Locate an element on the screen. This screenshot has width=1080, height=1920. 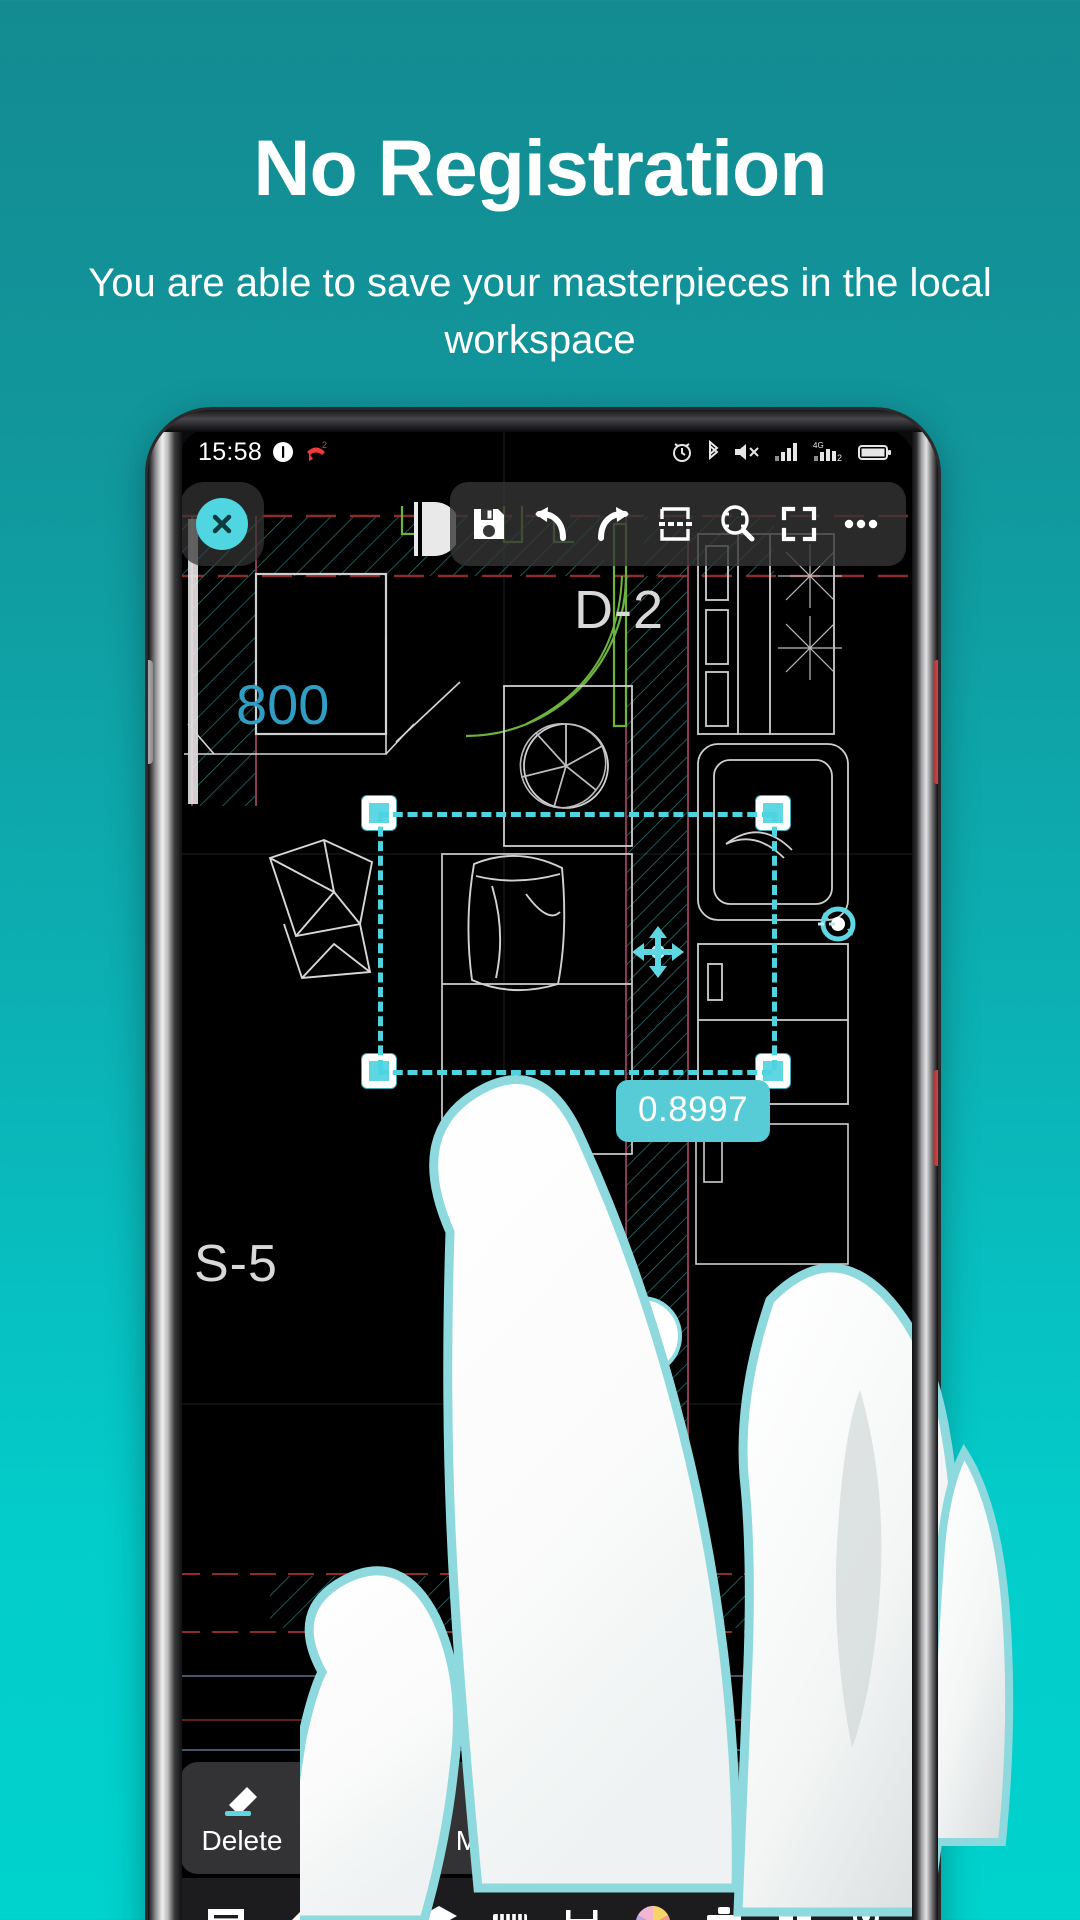
floppy-disk-icon is located at coordinates (489, 524).